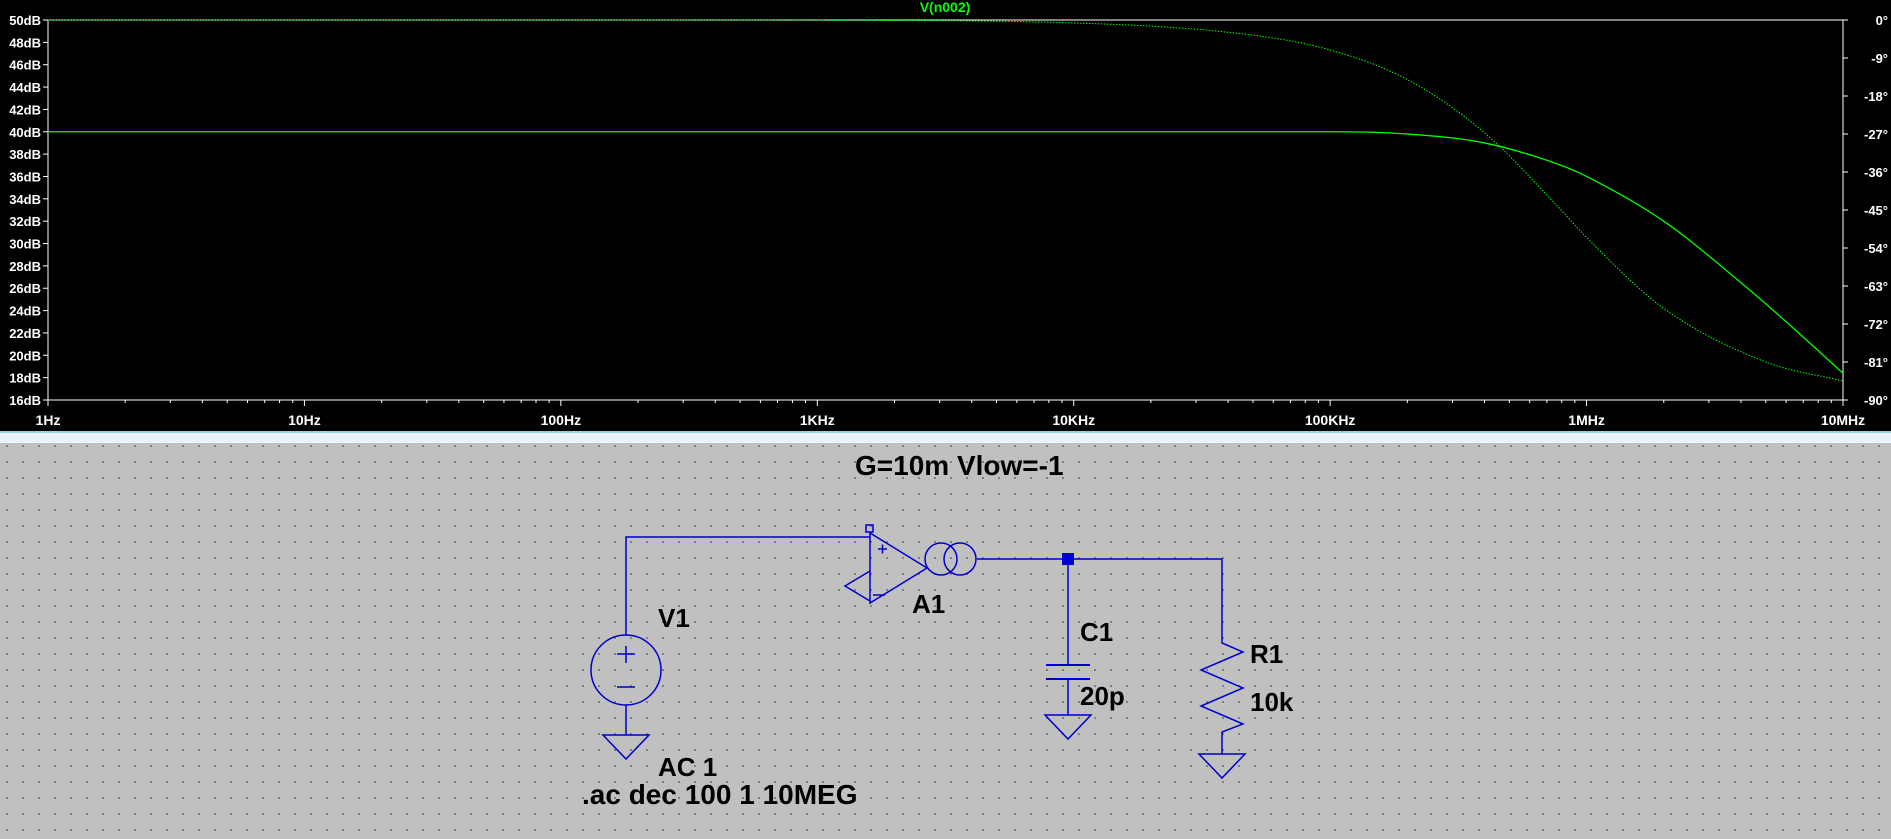 The image size is (1891, 839). I want to click on magnitude-tick-label: 38dB, so click(25, 154).